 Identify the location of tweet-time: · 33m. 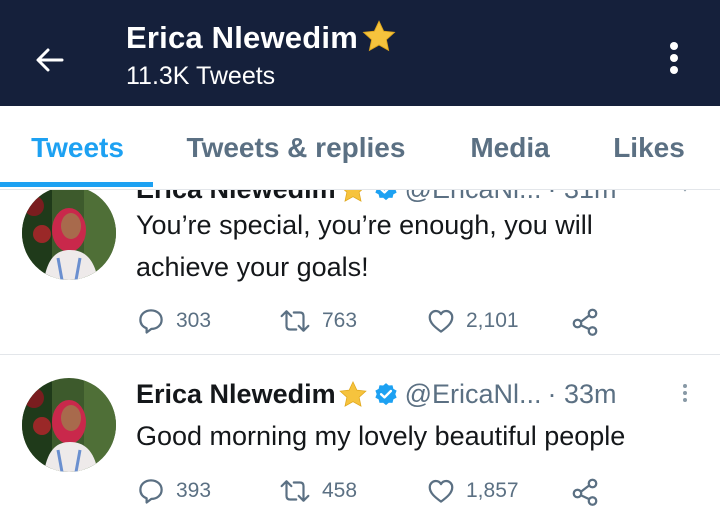
(582, 394).